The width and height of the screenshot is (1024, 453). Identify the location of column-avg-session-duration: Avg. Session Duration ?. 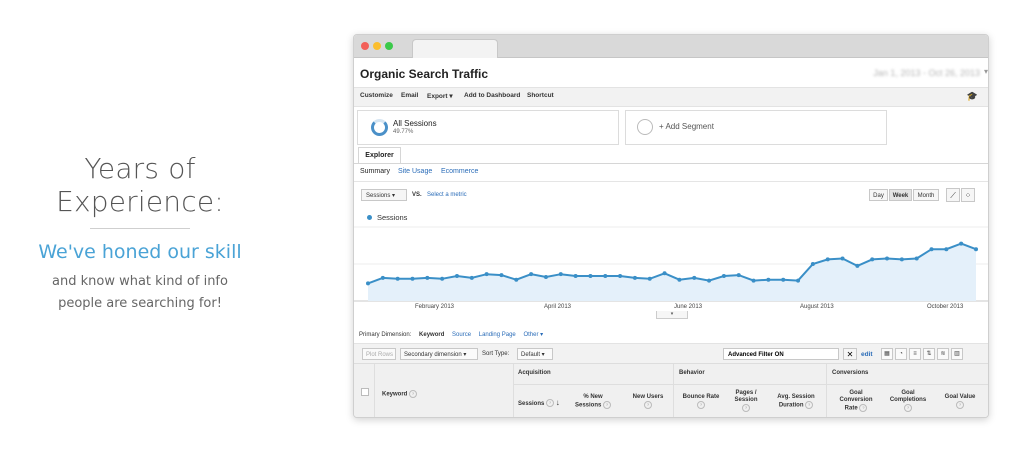
(796, 402).